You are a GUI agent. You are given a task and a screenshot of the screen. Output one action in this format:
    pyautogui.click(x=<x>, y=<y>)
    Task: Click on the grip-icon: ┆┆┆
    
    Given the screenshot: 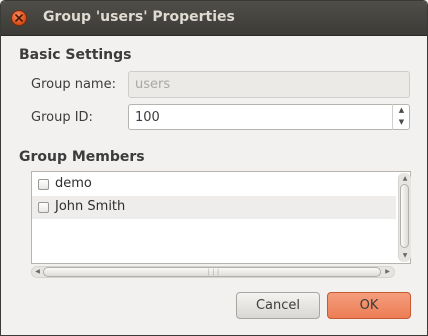 What is the action you would take?
    pyautogui.click(x=214, y=272)
    